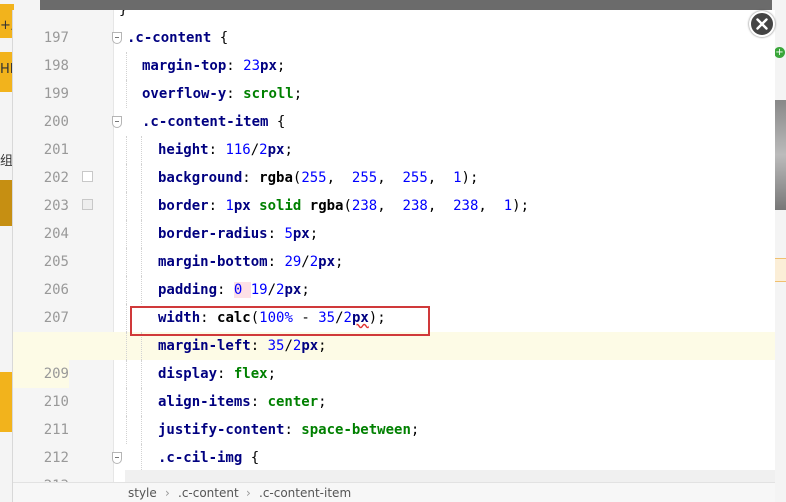 The width and height of the screenshot is (786, 502). I want to click on code-text: background: rgba(255, 255, 255, 1);, so click(318, 178).